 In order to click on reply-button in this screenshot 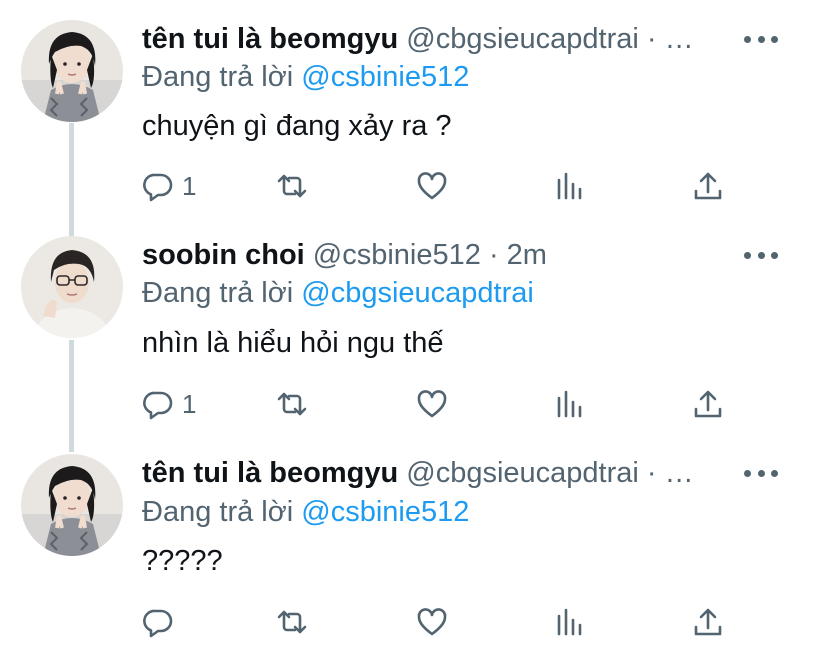, I will do `click(158, 622)`.